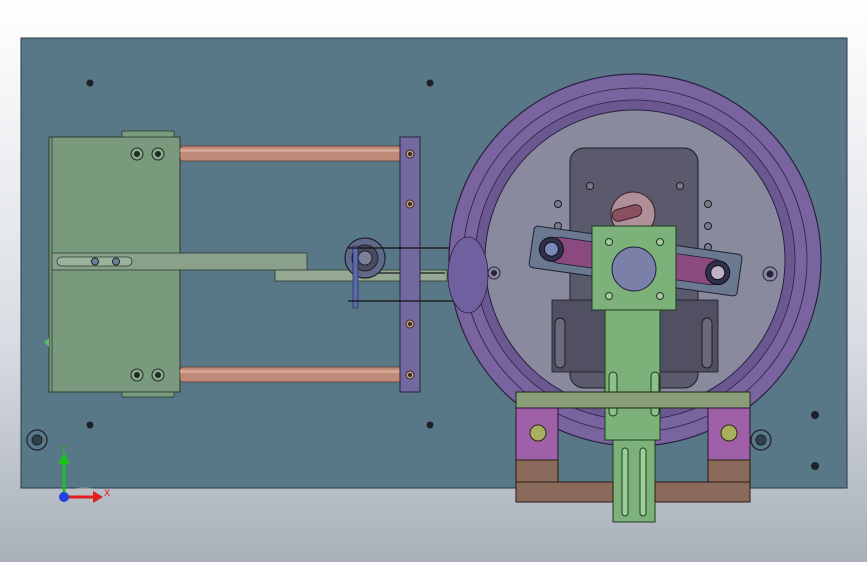 This screenshot has height=562, width=867. Describe the element at coordinates (290, 374) in the screenshot. I see `lower-guide-rod` at that location.